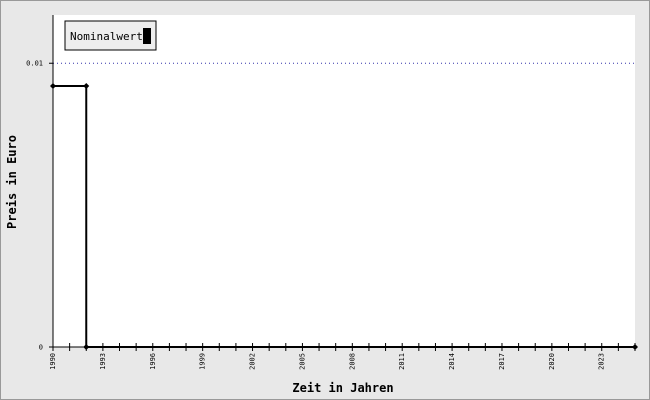  I want to click on x-tick-label: 2008, so click(352, 361).